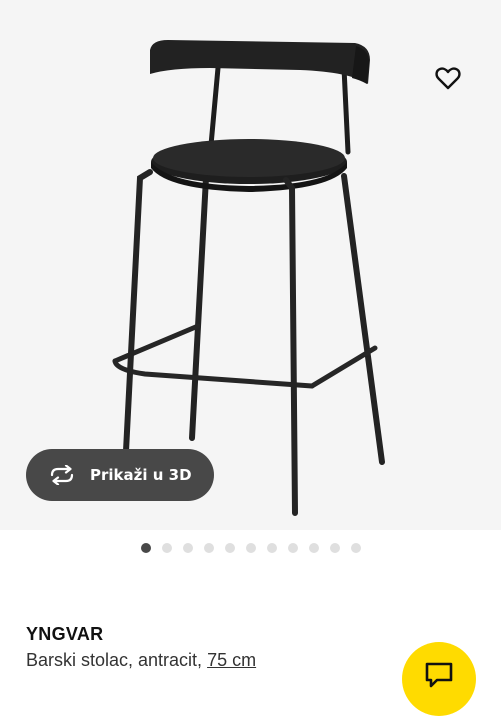 This screenshot has height=716, width=501. What do you see at coordinates (62, 475) in the screenshot?
I see `rotate-3d-icon` at bounding box center [62, 475].